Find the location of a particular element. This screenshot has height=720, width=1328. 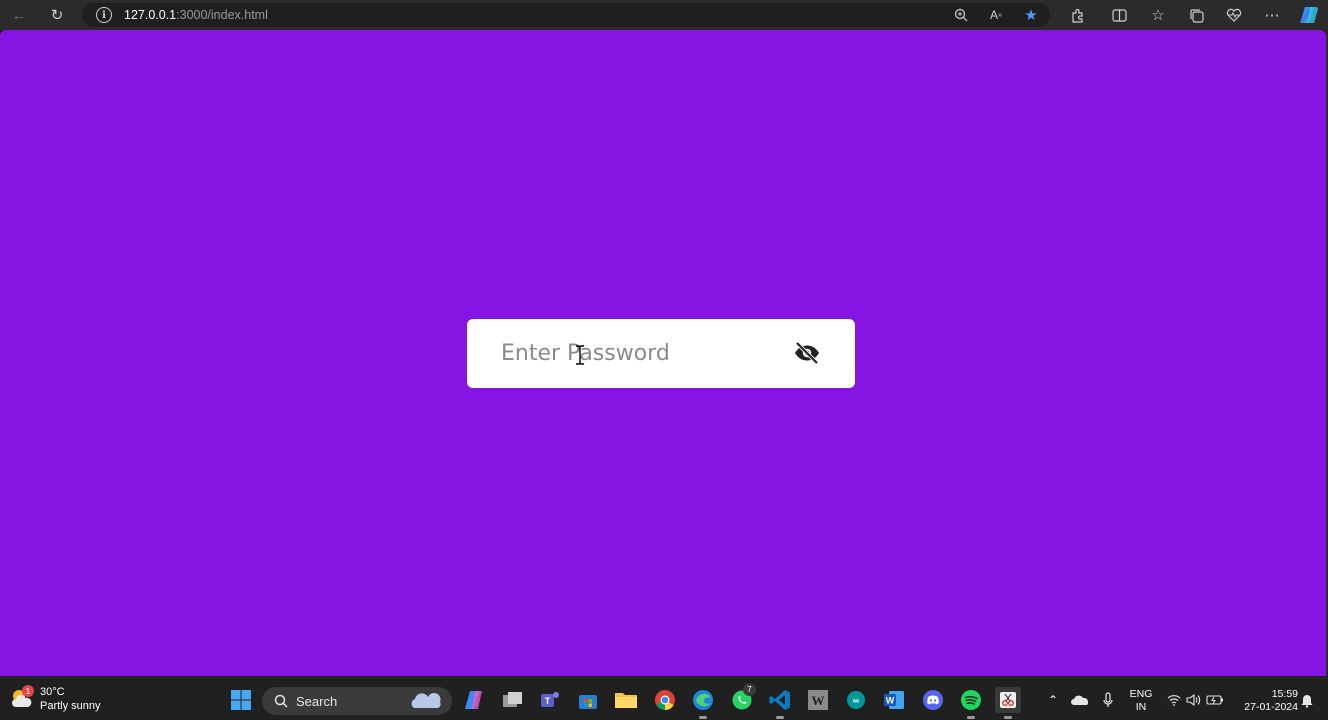

site-info-icon: i is located at coordinates (104, 15).